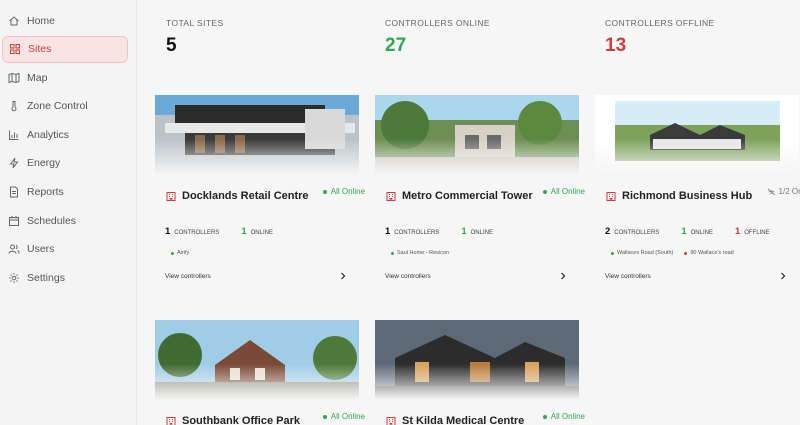  I want to click on site-title-row: Metro Commercial Tower All Online, so click(480, 195).